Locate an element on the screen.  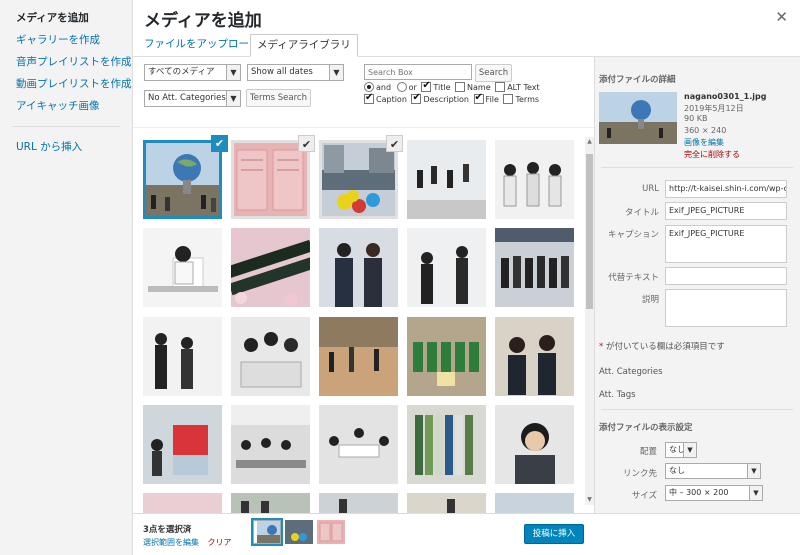
photo-students-waving is located at coordinates (446, 267).